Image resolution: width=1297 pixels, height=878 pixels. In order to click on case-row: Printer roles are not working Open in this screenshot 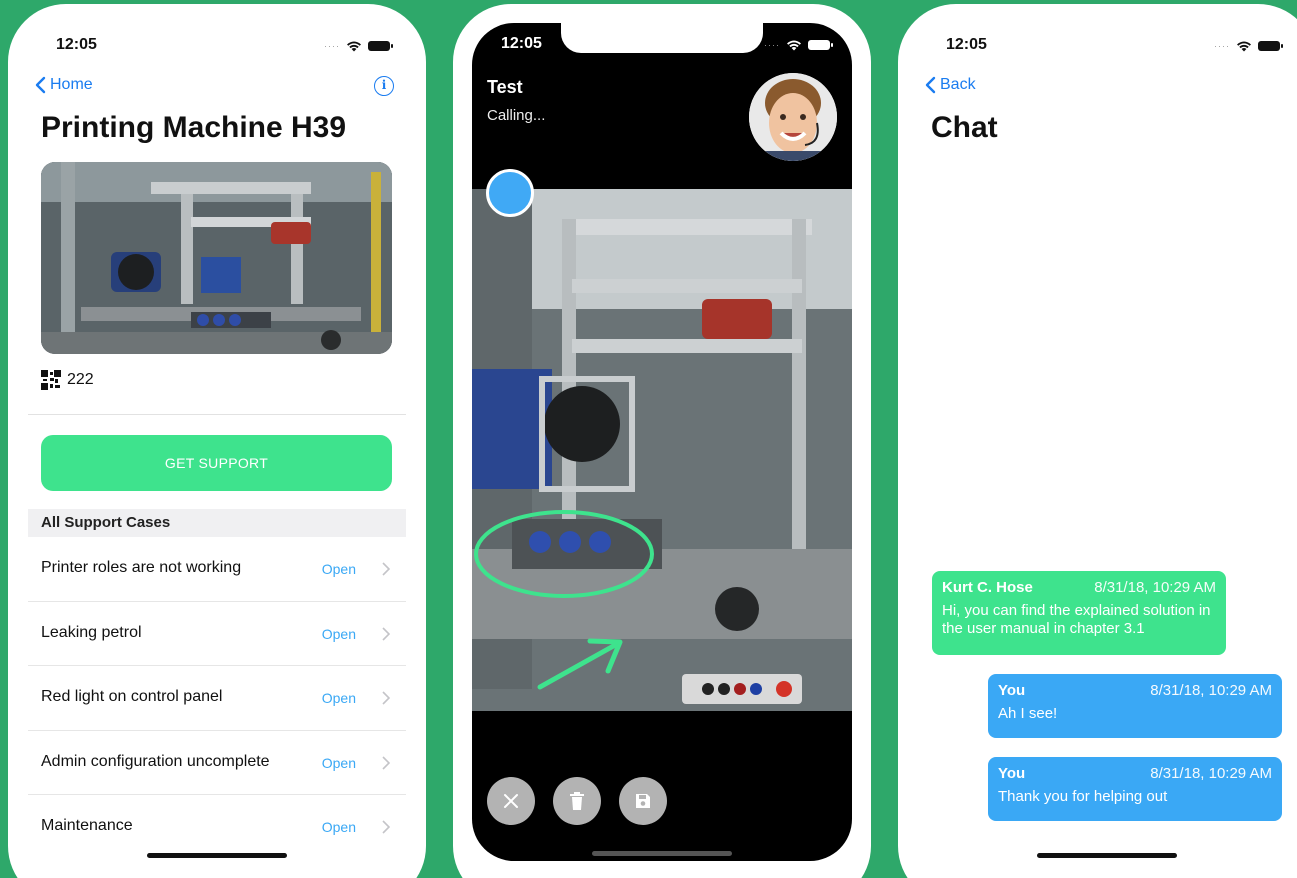, I will do `click(217, 569)`.